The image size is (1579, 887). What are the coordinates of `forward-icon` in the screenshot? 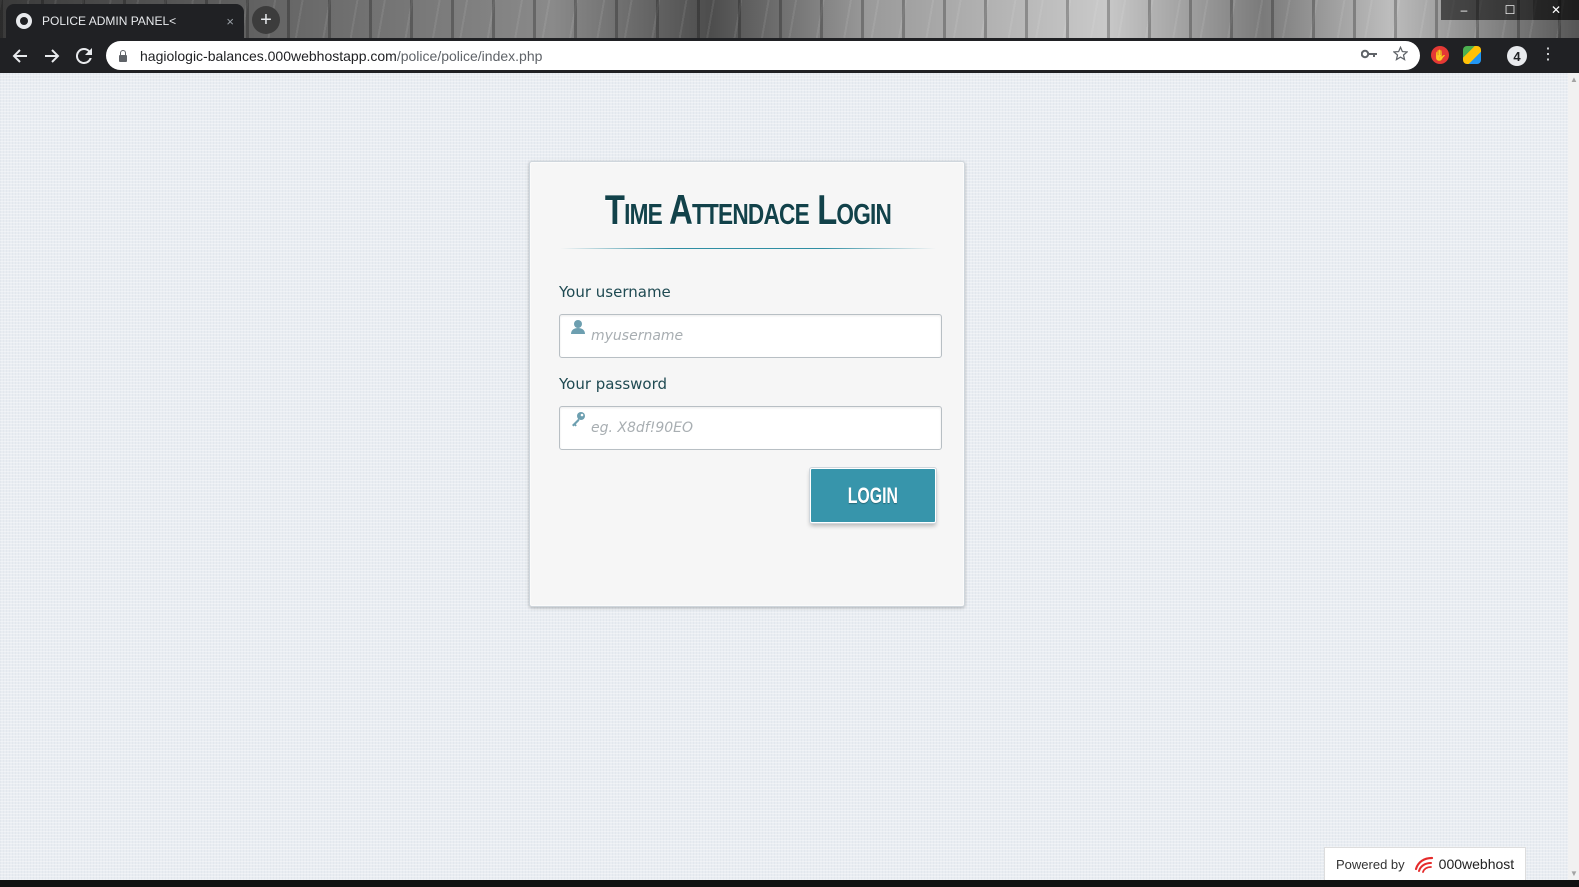 It's located at (52, 56).